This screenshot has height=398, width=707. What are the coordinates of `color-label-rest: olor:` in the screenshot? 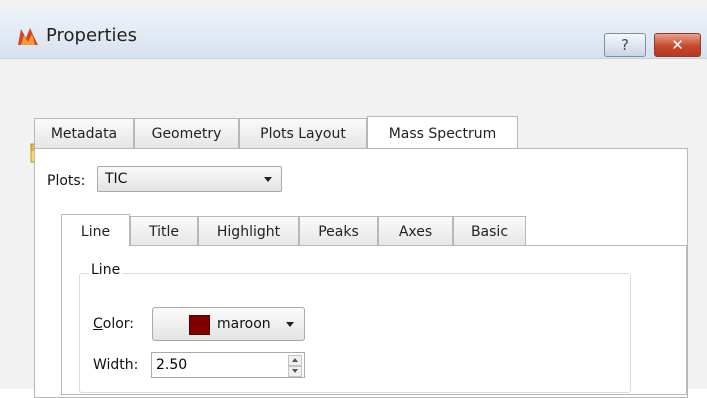 It's located at (118, 324).